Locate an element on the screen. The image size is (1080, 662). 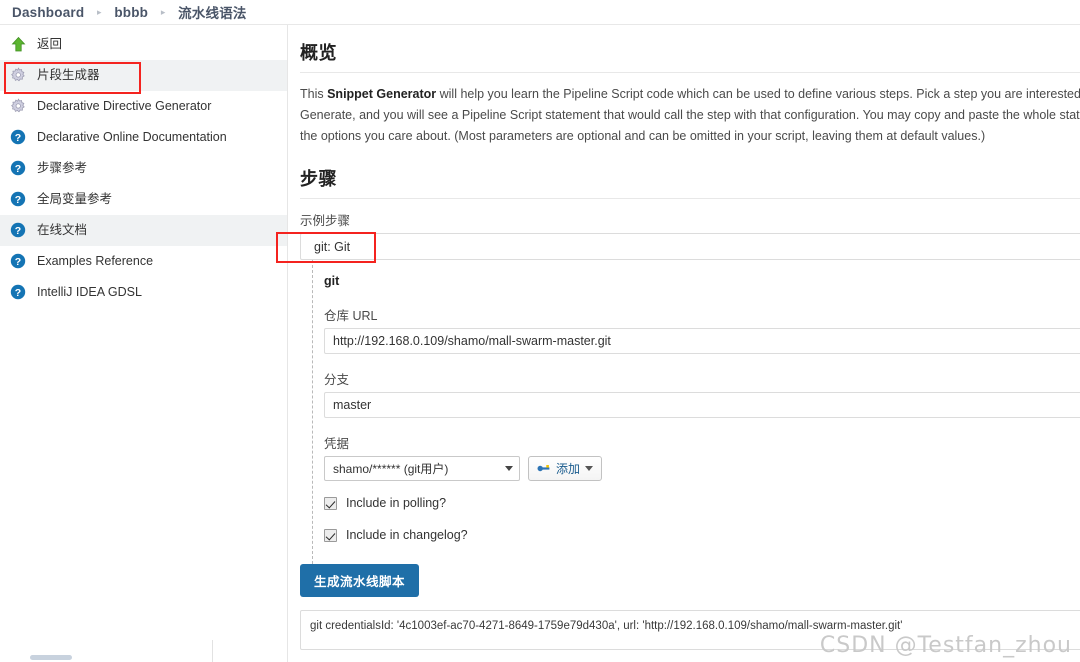
horizontal-scrollbar is located at coordinates (51, 657).